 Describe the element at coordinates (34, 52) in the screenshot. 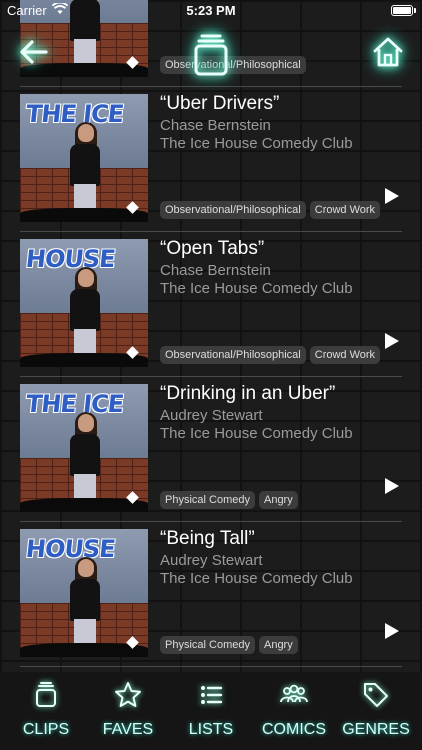

I see `back-arrow-icon` at that location.